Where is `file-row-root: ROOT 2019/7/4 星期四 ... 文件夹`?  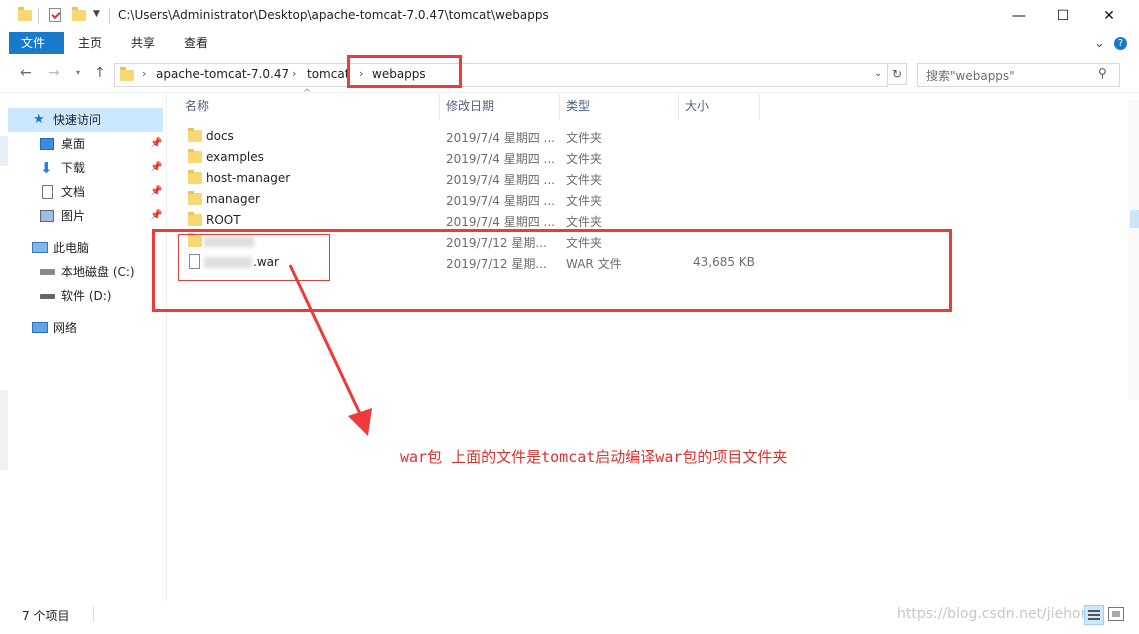 file-row-root: ROOT 2019/7/4 星期四 ... 文件夹 is located at coordinates (468, 220).